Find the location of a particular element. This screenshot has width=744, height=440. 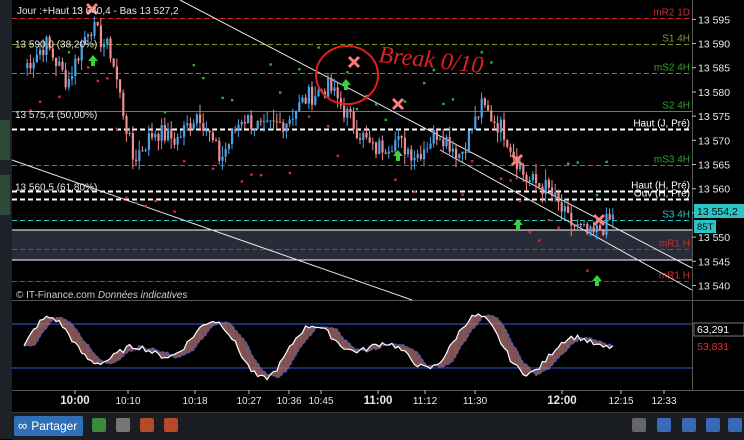

reset-view-icon is located at coordinates (735, 425).